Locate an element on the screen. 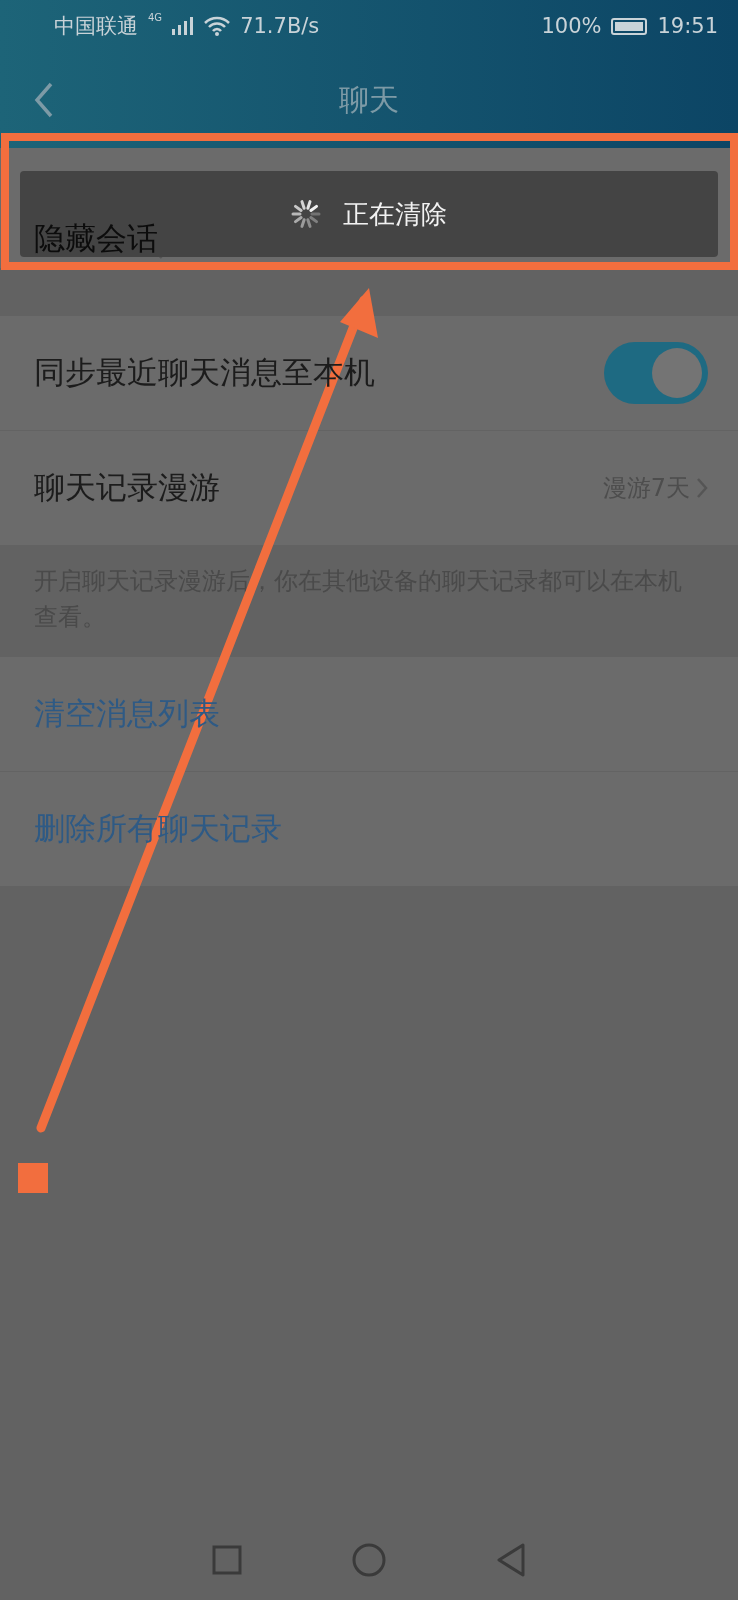 This screenshot has width=738, height=1600. clock: 19:51 is located at coordinates (687, 26).